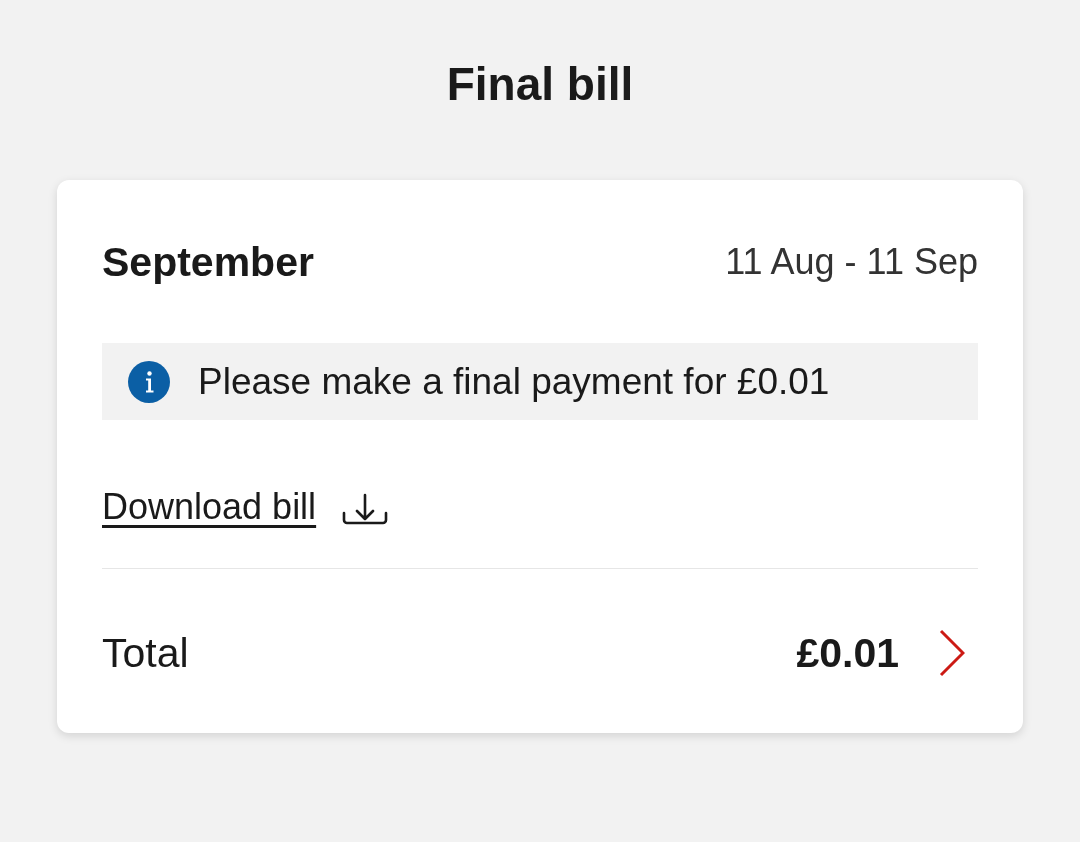 This screenshot has height=842, width=1080. What do you see at coordinates (209, 507) in the screenshot?
I see `download-bill-link: Download bill` at bounding box center [209, 507].